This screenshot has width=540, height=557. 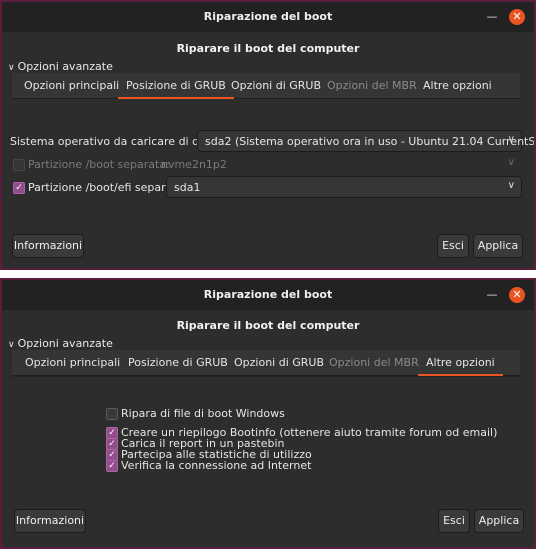 I want to click on separate-efi-checkbox: ✓, so click(x=19, y=188).